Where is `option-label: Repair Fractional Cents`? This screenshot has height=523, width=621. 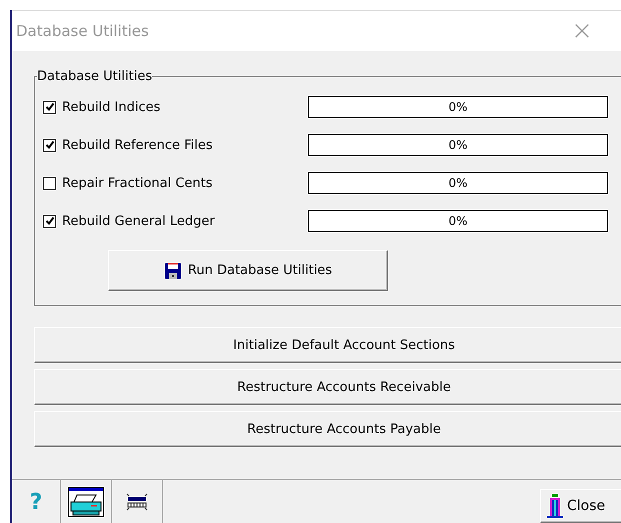 option-label: Repair Fractional Cents is located at coordinates (138, 183).